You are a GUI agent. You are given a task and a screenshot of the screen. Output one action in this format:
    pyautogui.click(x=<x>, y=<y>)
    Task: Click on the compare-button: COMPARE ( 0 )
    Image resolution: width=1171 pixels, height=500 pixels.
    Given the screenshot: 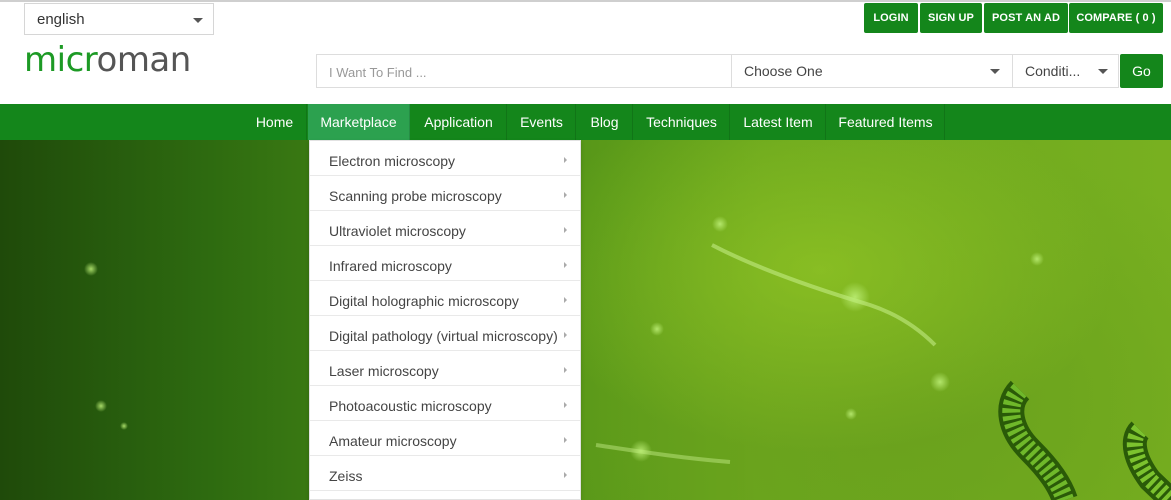 What is the action you would take?
    pyautogui.click(x=1116, y=18)
    